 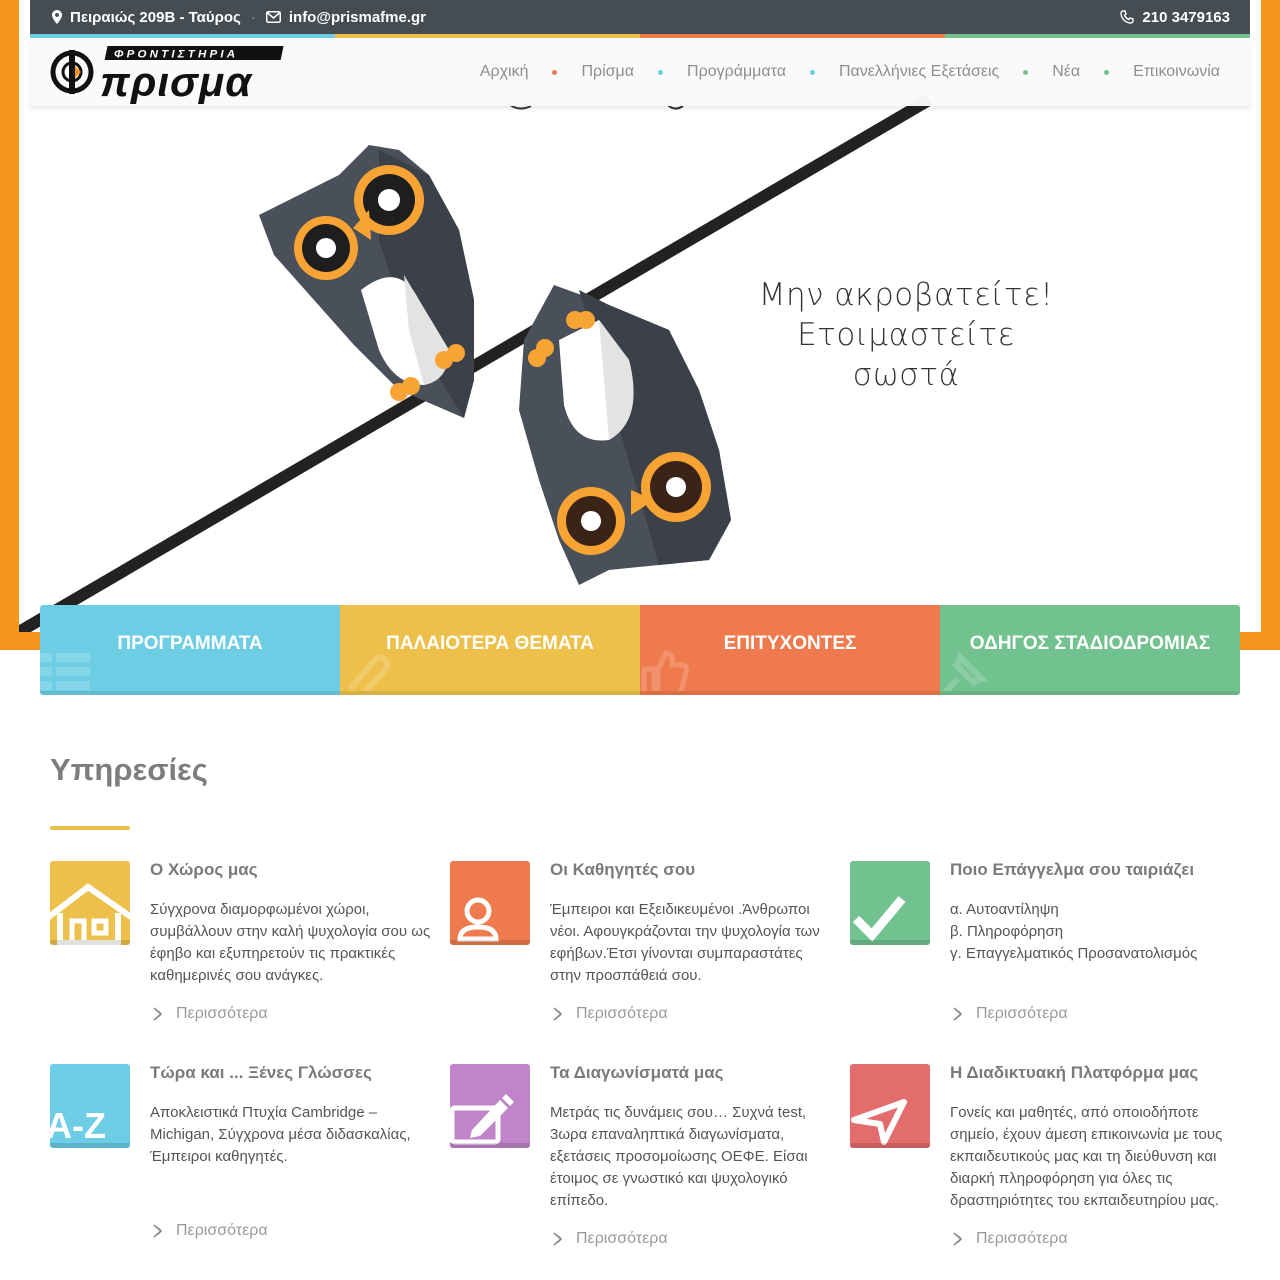 I want to click on hero-line-1: Μην ακροβατείτε!, so click(x=906, y=295).